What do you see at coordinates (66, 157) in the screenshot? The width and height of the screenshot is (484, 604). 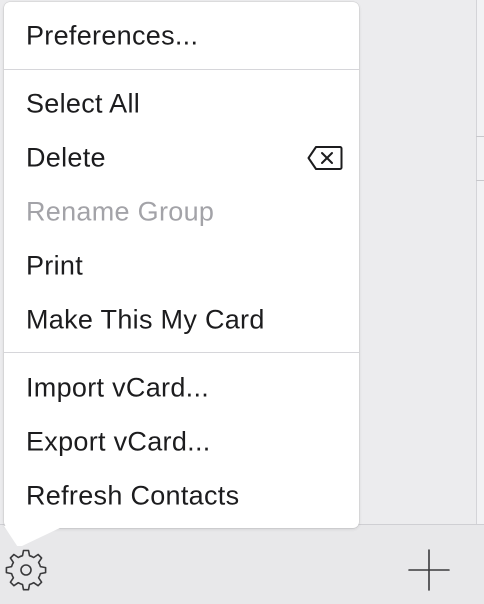 I see `menu-item-label: Delete` at bounding box center [66, 157].